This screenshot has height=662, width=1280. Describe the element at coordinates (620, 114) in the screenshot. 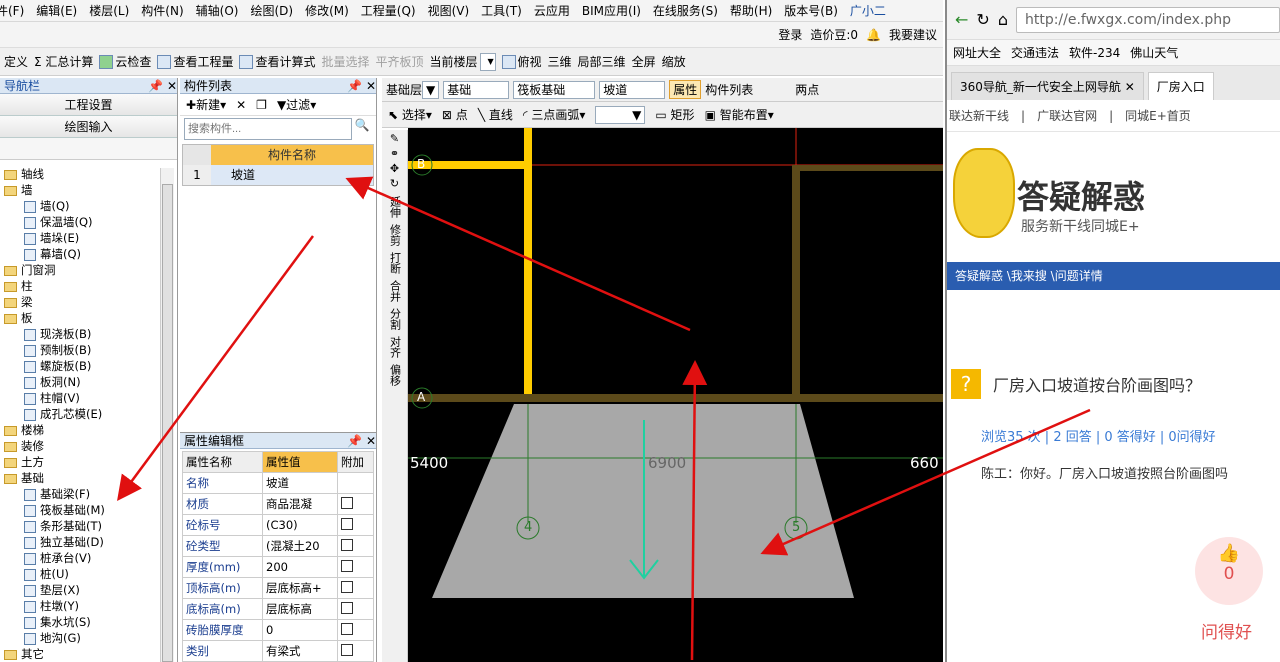

I see `arc-mode-select: ▼` at that location.